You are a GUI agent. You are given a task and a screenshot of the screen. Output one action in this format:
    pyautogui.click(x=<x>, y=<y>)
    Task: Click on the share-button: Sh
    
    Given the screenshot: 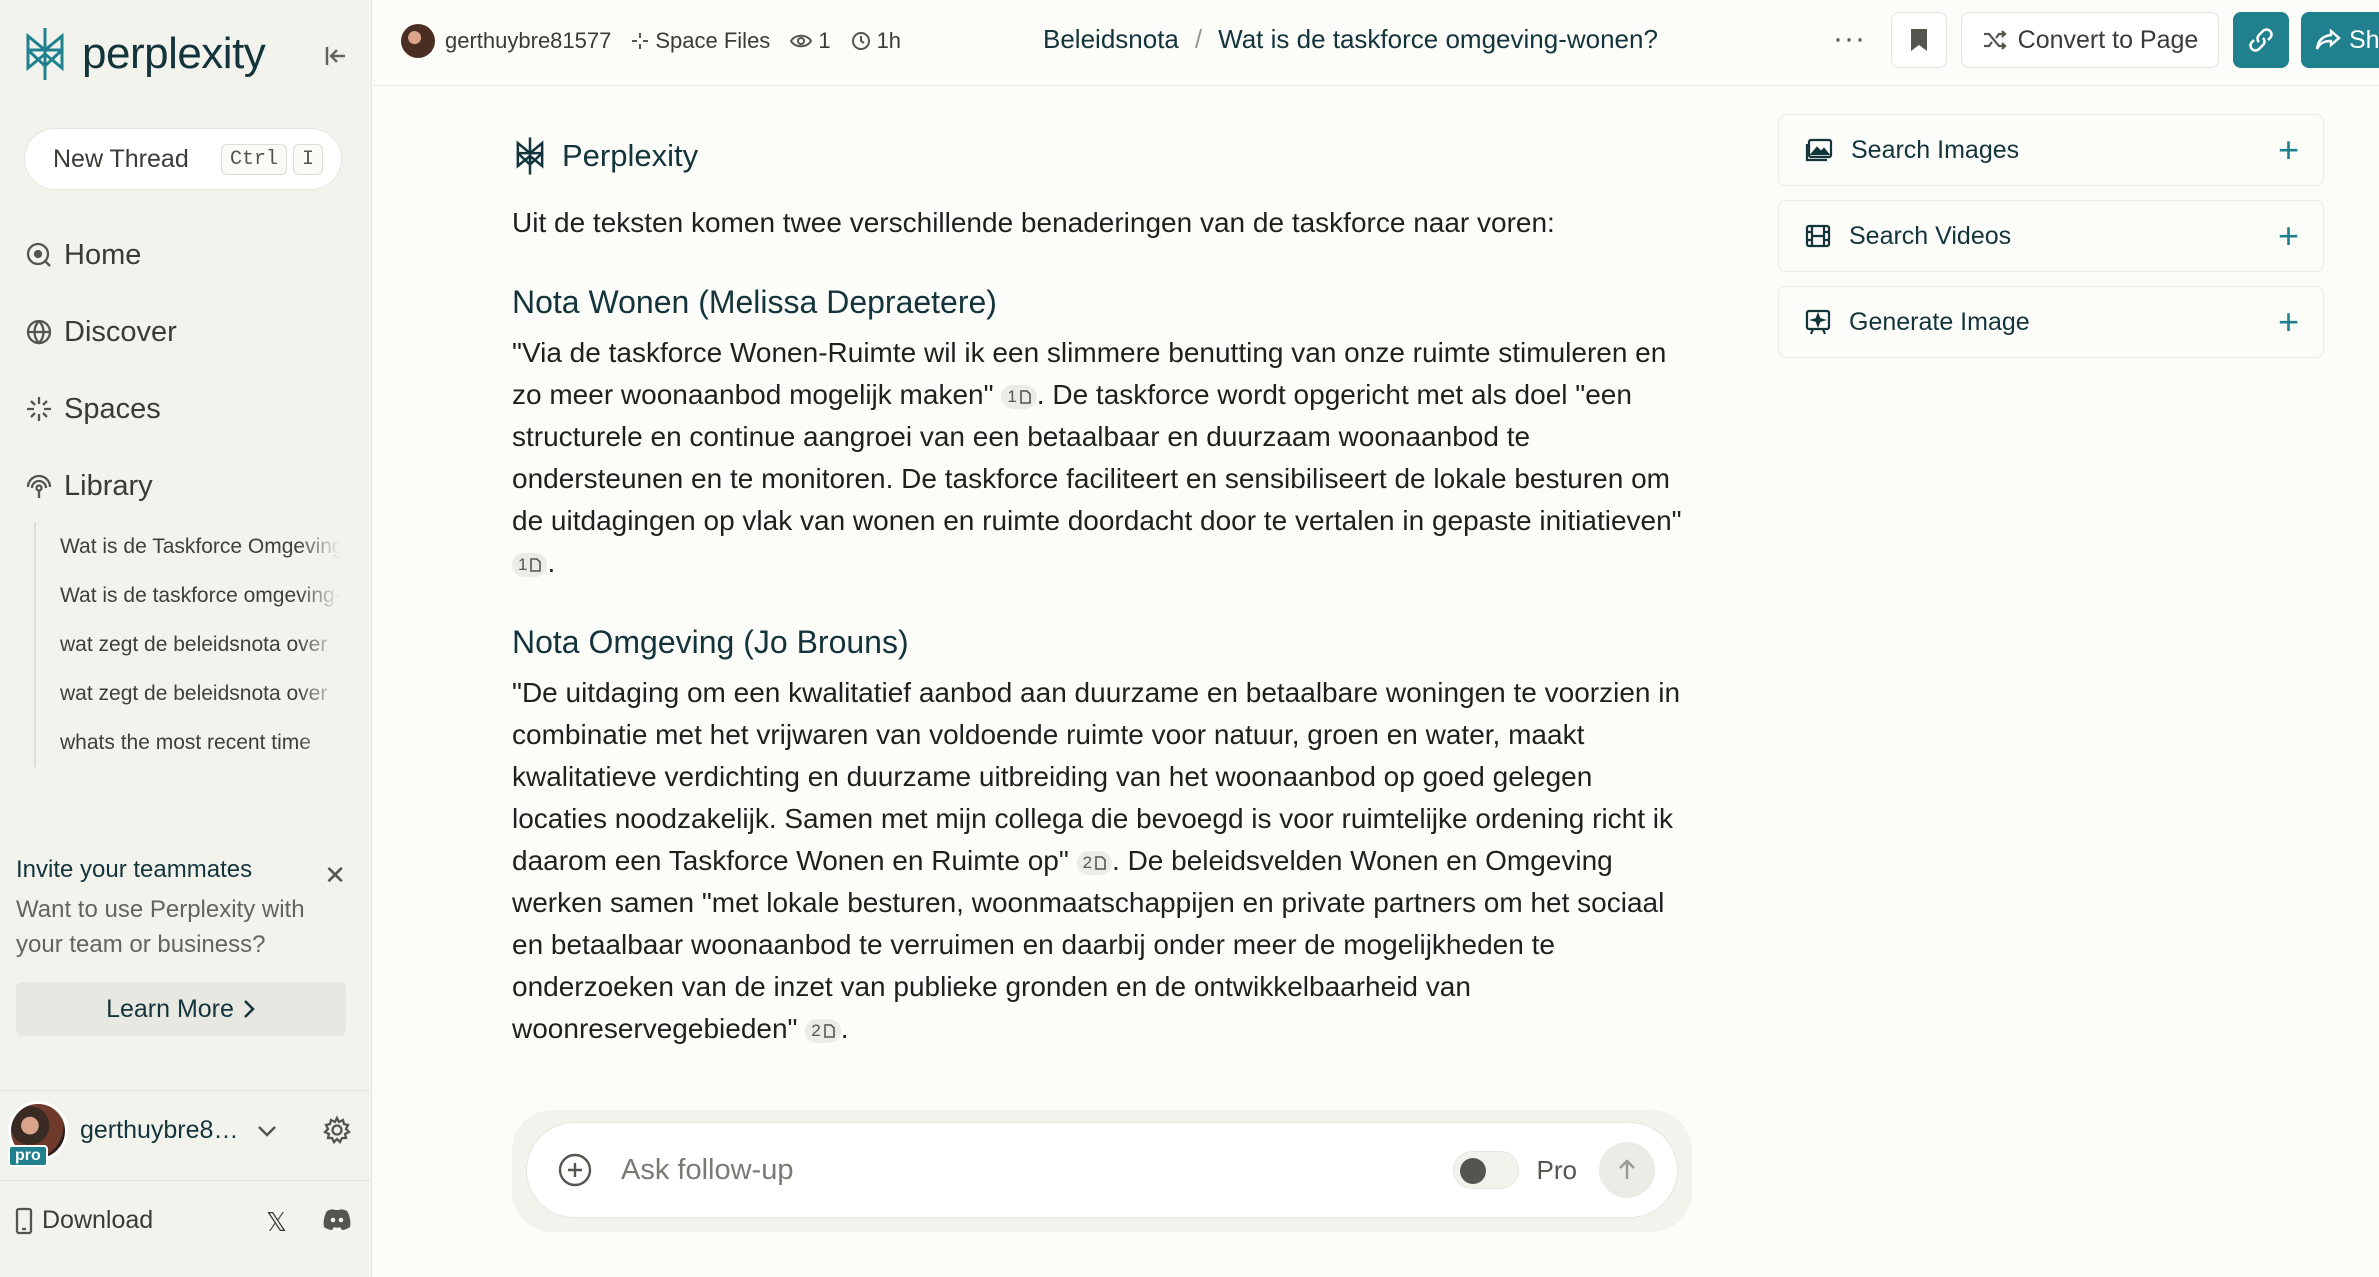 What is the action you would take?
    pyautogui.click(x=2340, y=40)
    